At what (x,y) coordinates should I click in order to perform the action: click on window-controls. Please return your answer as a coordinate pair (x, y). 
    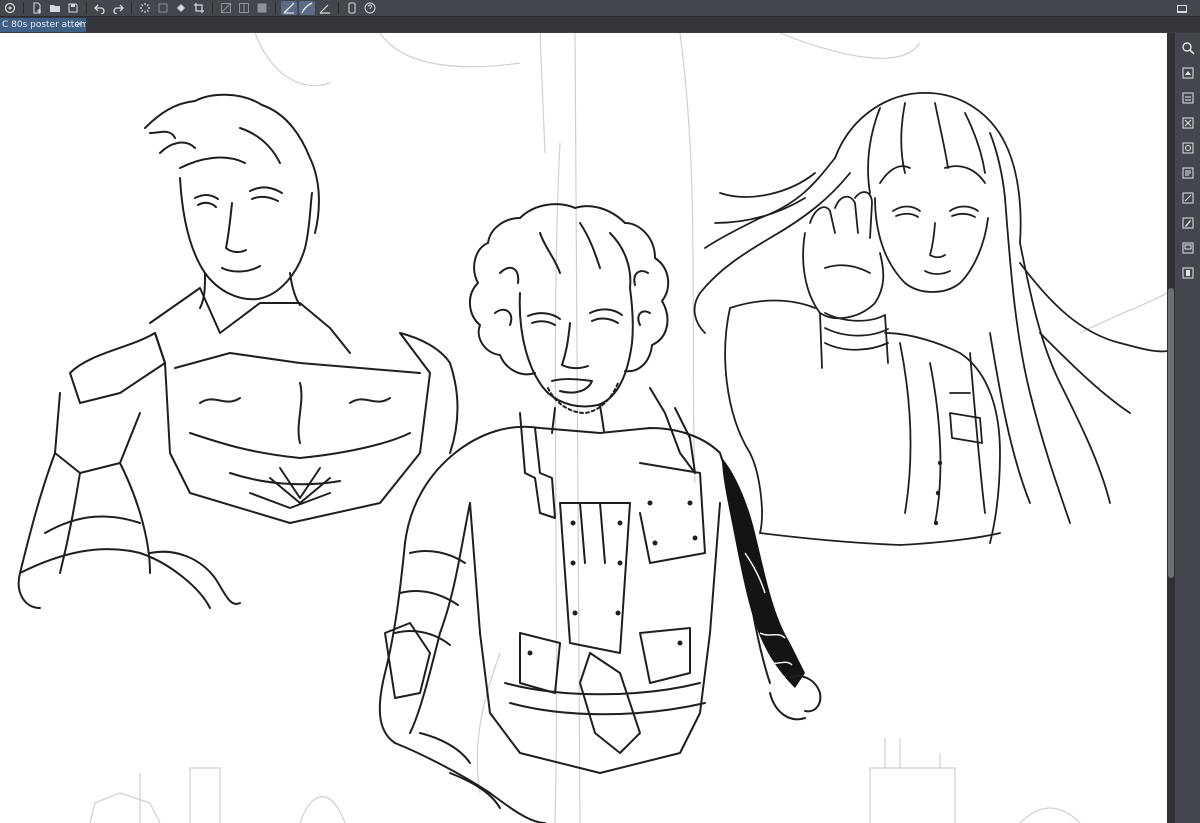
    Looking at the image, I should click on (1182, 8).